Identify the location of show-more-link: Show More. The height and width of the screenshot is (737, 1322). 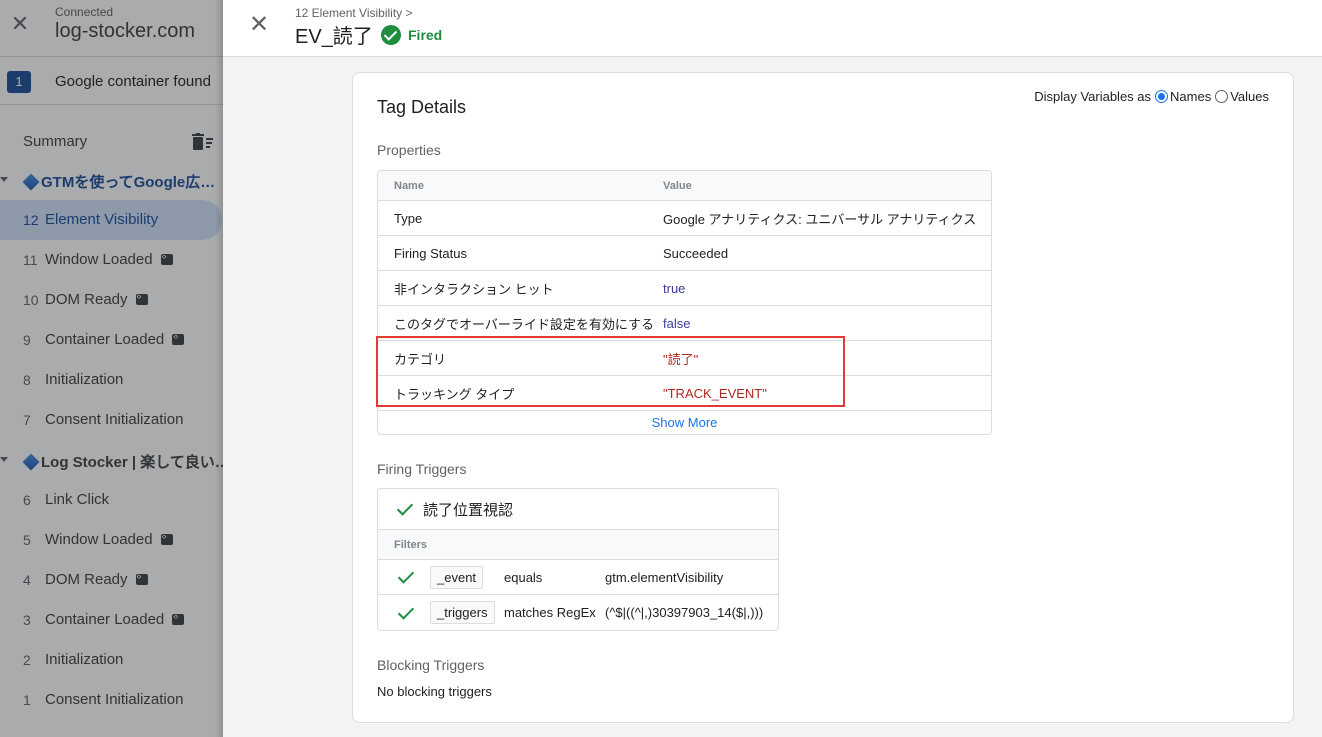
(684, 422).